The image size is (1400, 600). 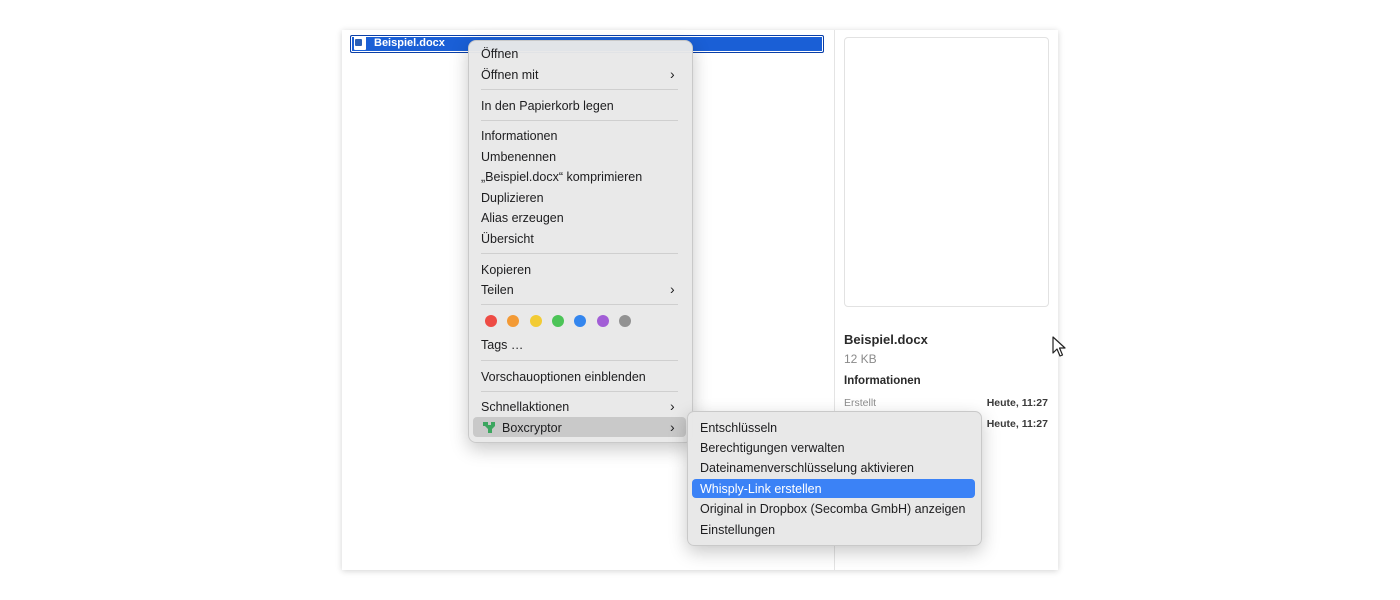 I want to click on submenu-item-settings: Einstellungen, so click(x=737, y=530).